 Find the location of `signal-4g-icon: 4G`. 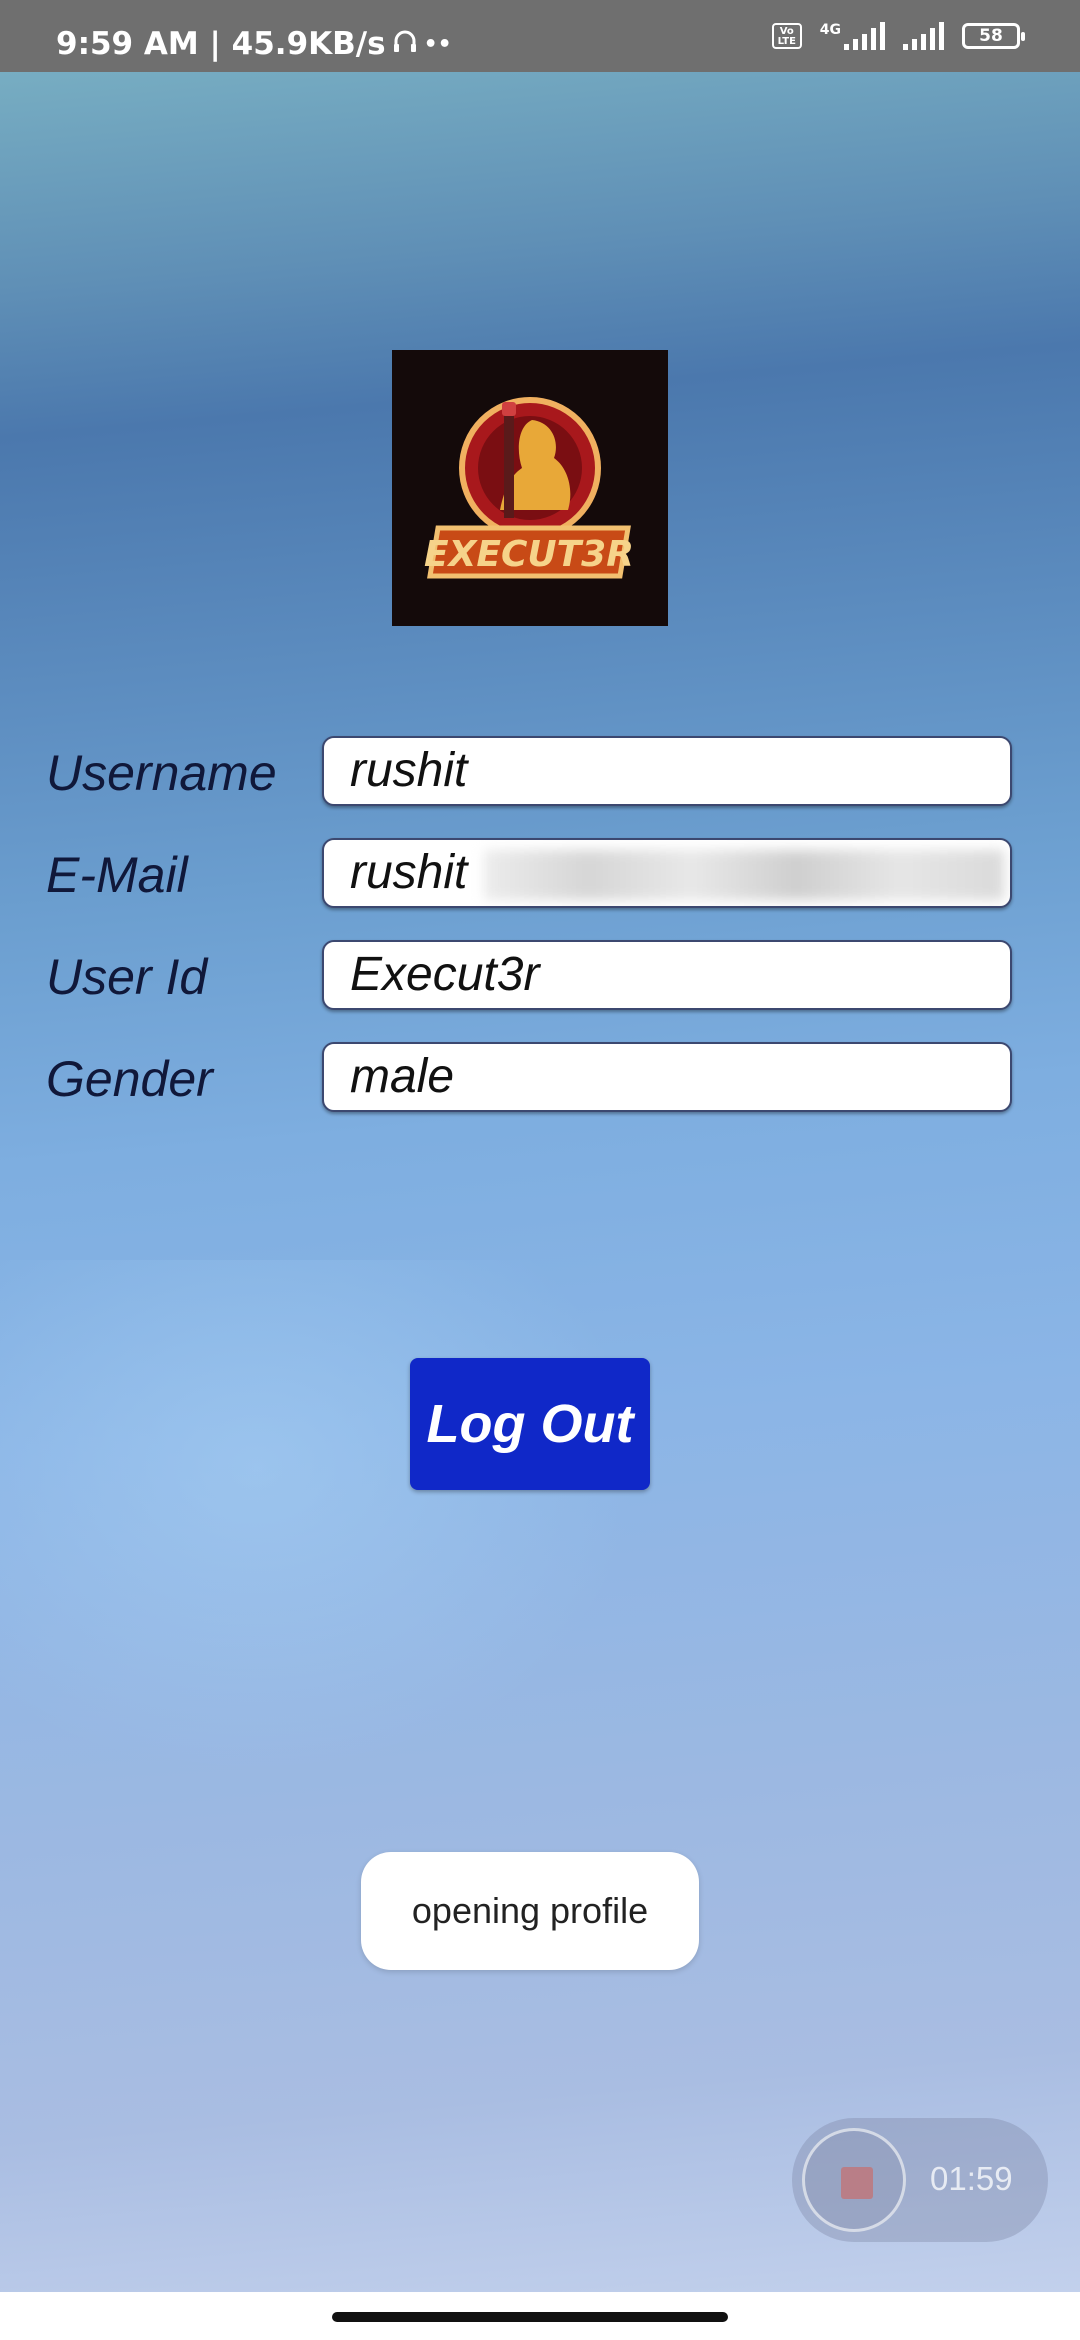

signal-4g-icon: 4G is located at coordinates (852, 36).